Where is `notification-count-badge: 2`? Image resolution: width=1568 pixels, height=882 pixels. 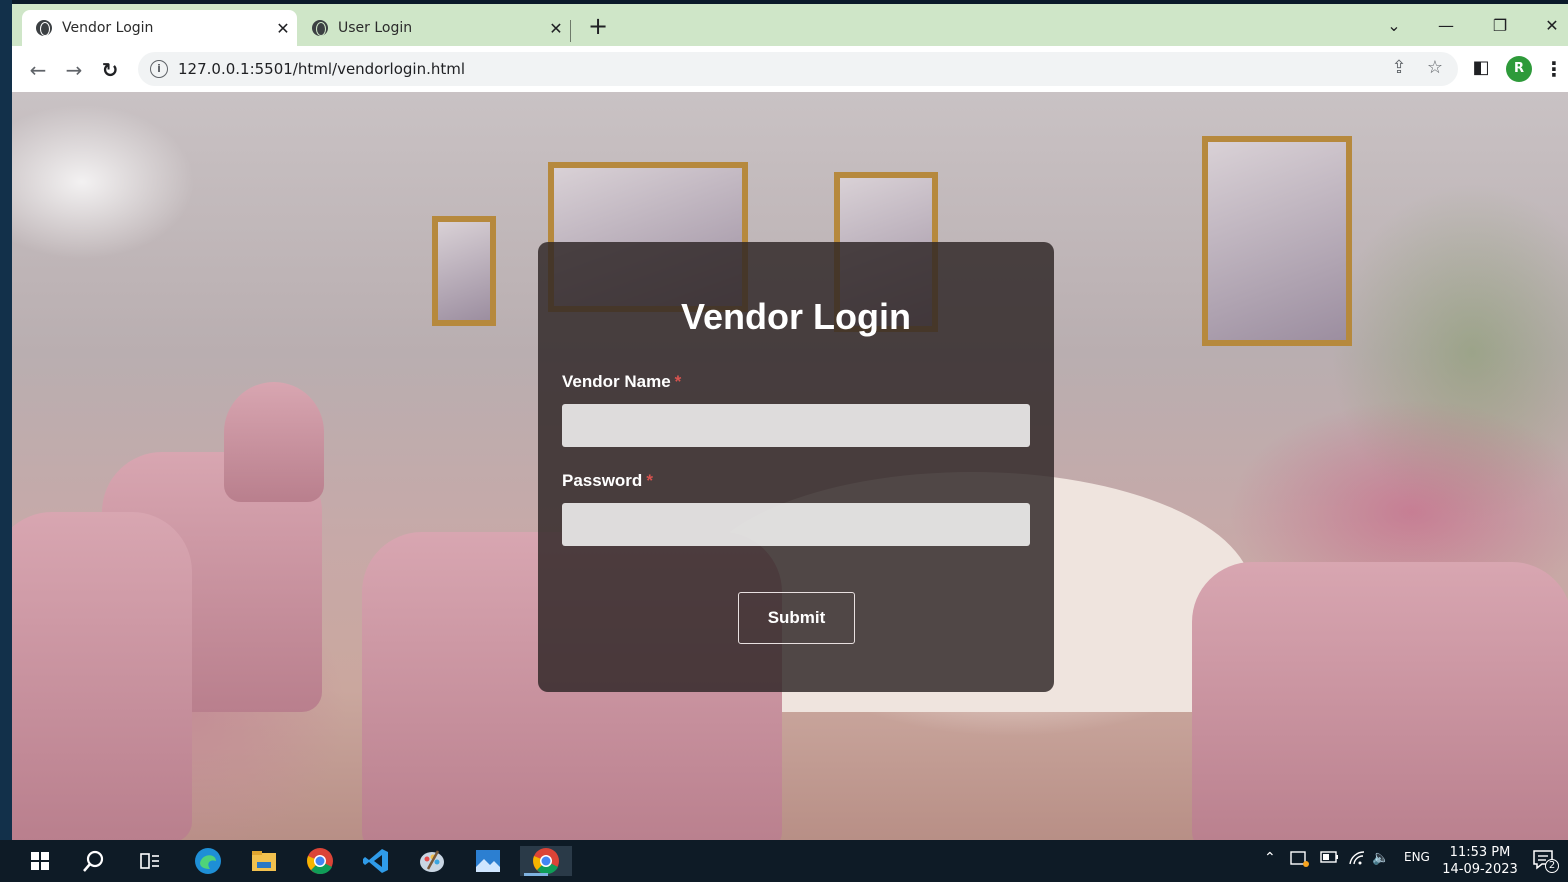
notification-count-badge: 2 is located at coordinates (1552, 866).